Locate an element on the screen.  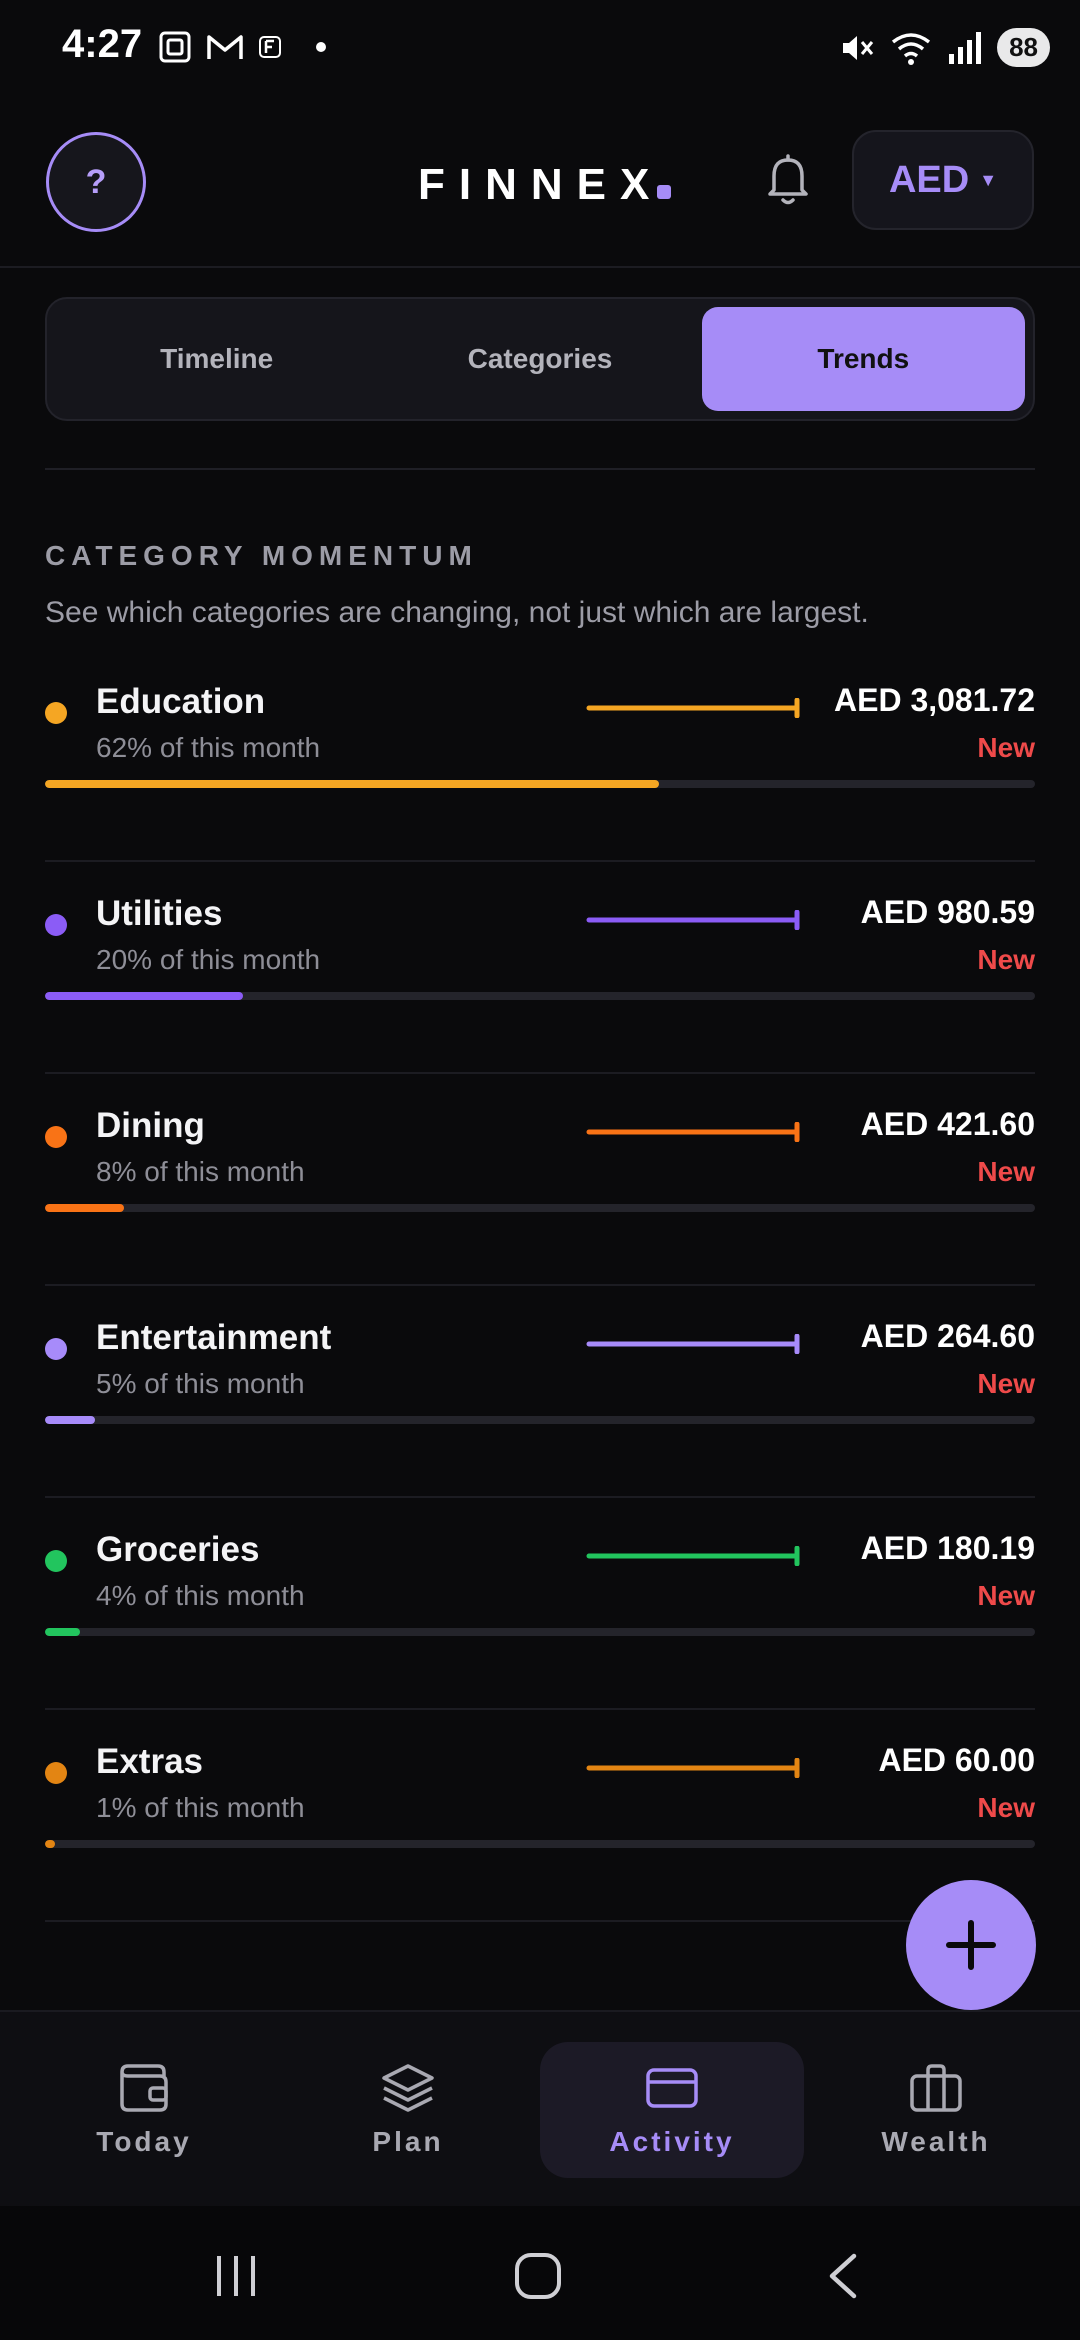
mute-icon is located at coordinates (858, 47).